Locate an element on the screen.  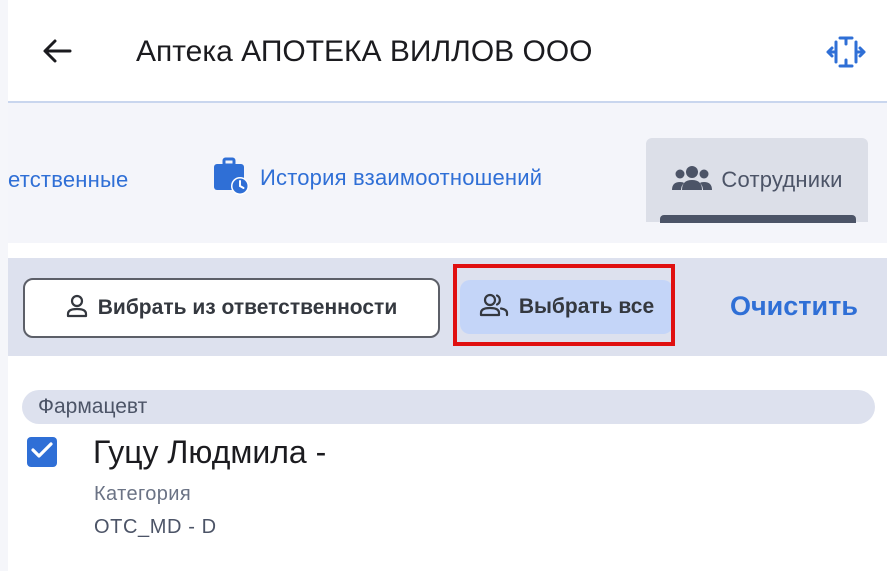
category-value: OTC_MD - D is located at coordinates (155, 527).